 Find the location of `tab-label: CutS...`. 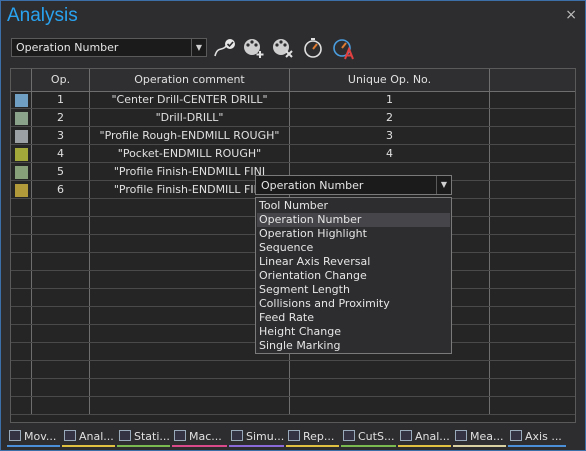

tab-label: CutS... is located at coordinates (376, 436).